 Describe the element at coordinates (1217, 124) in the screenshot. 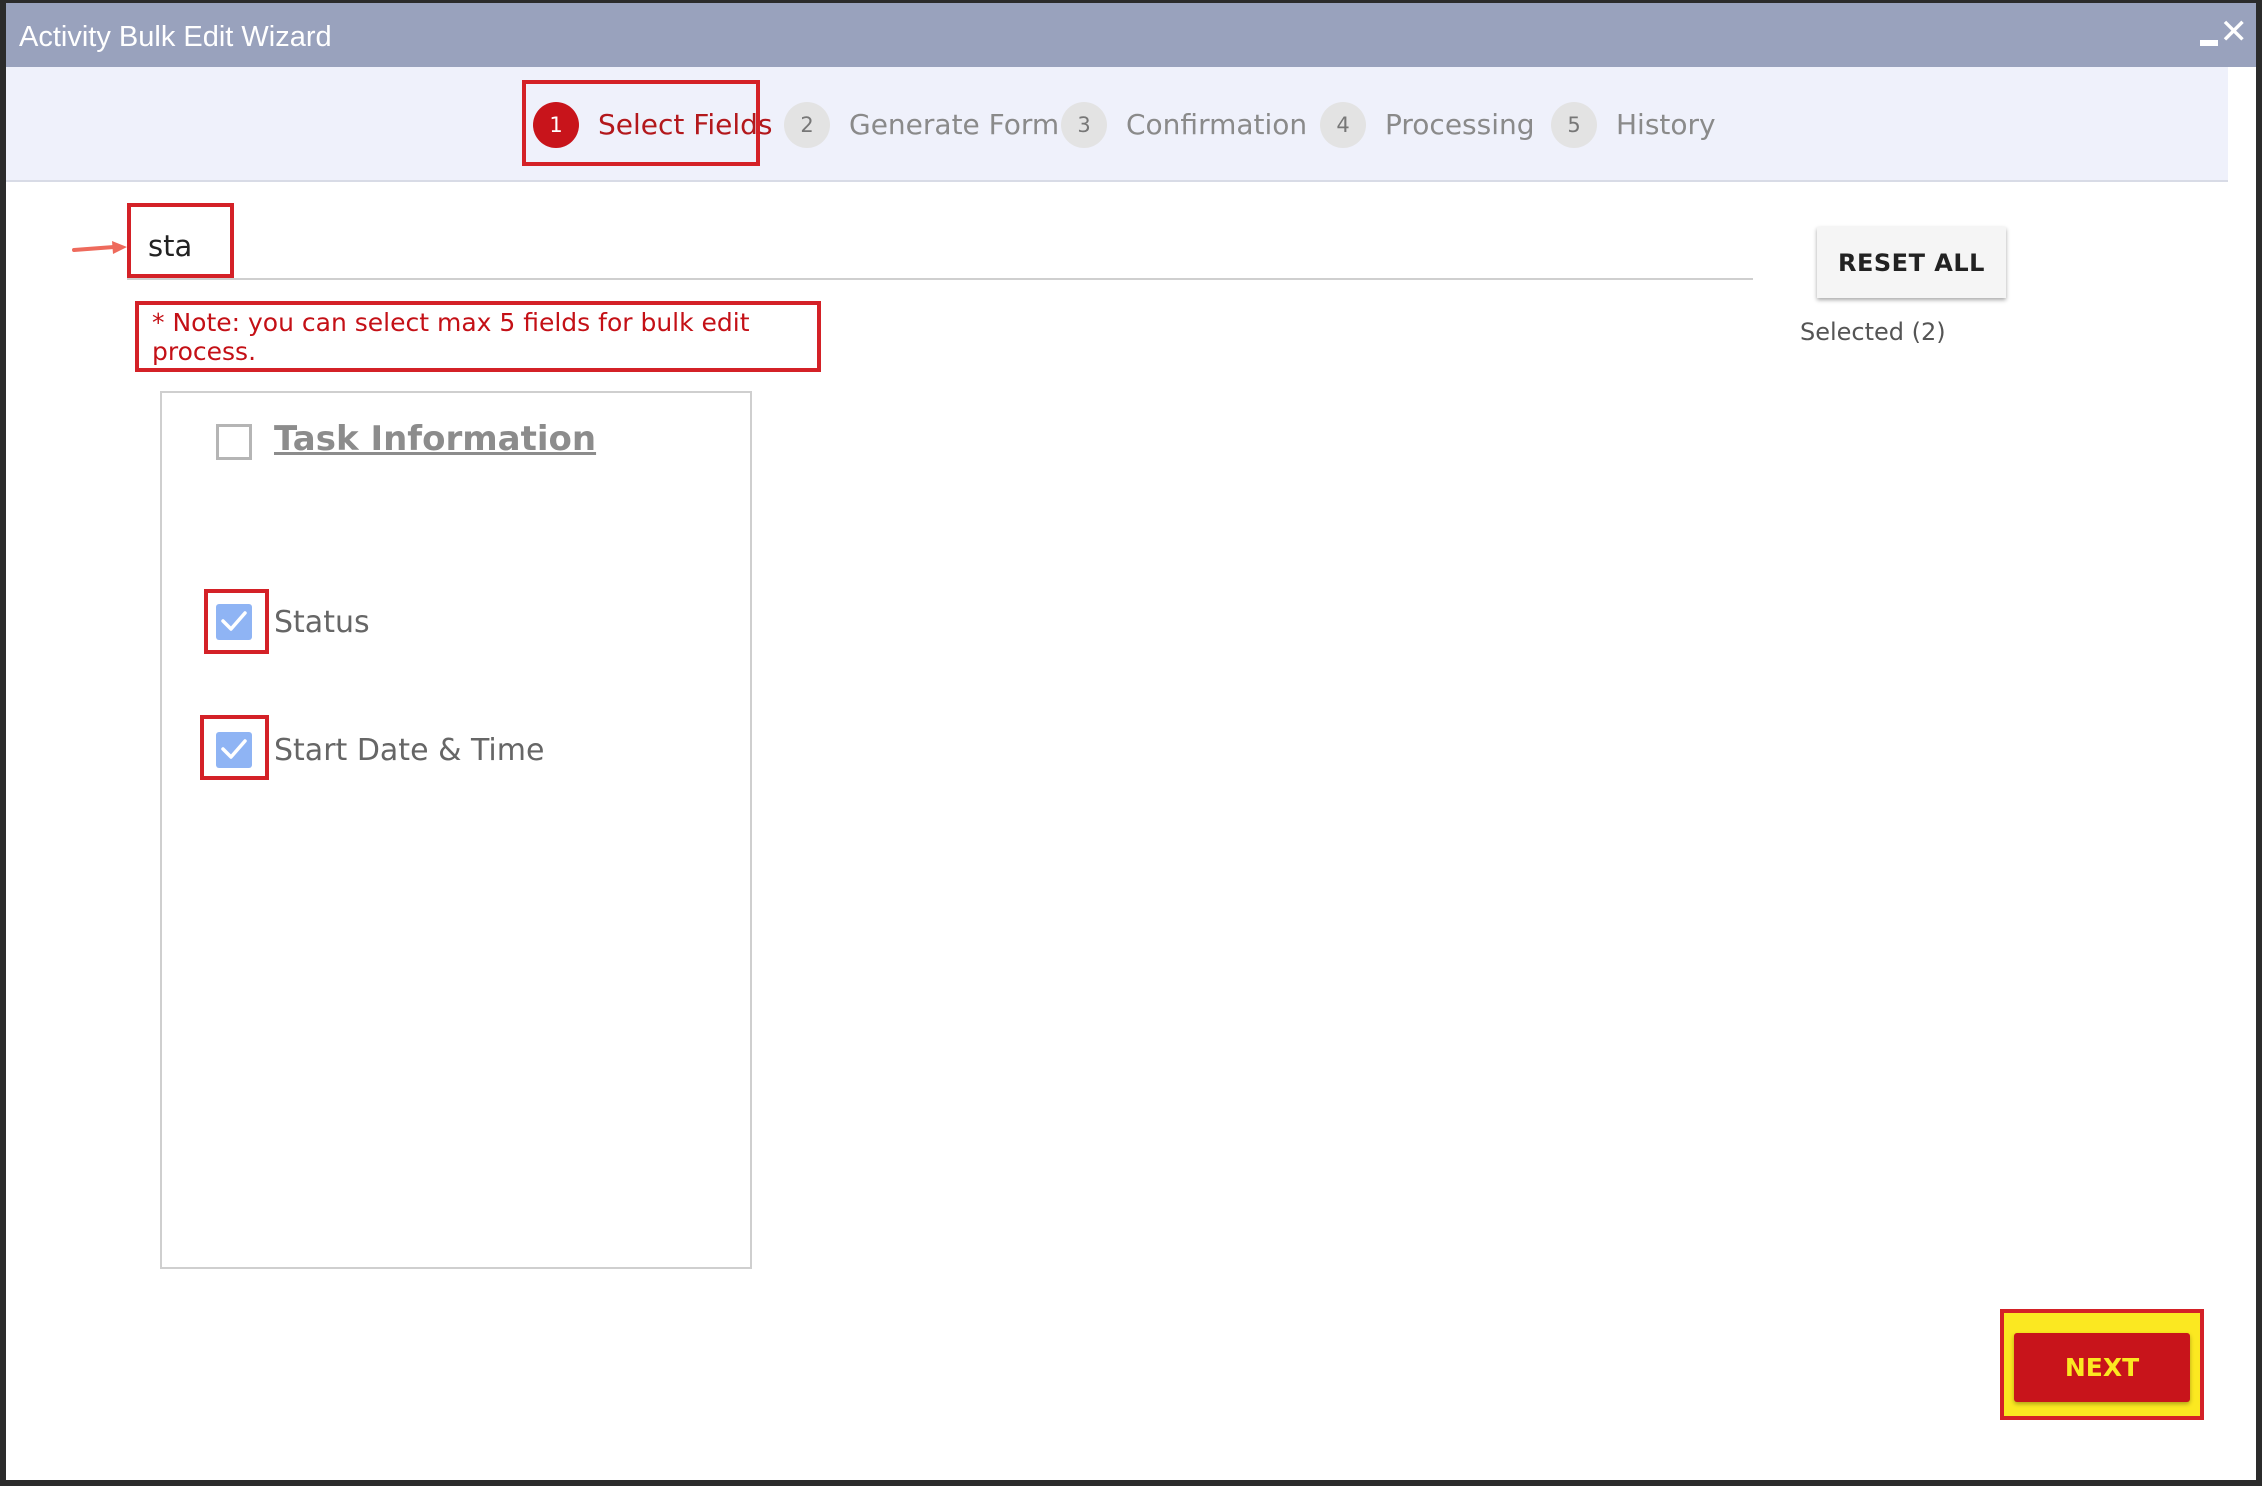

I see `step-label: Confirmation` at that location.